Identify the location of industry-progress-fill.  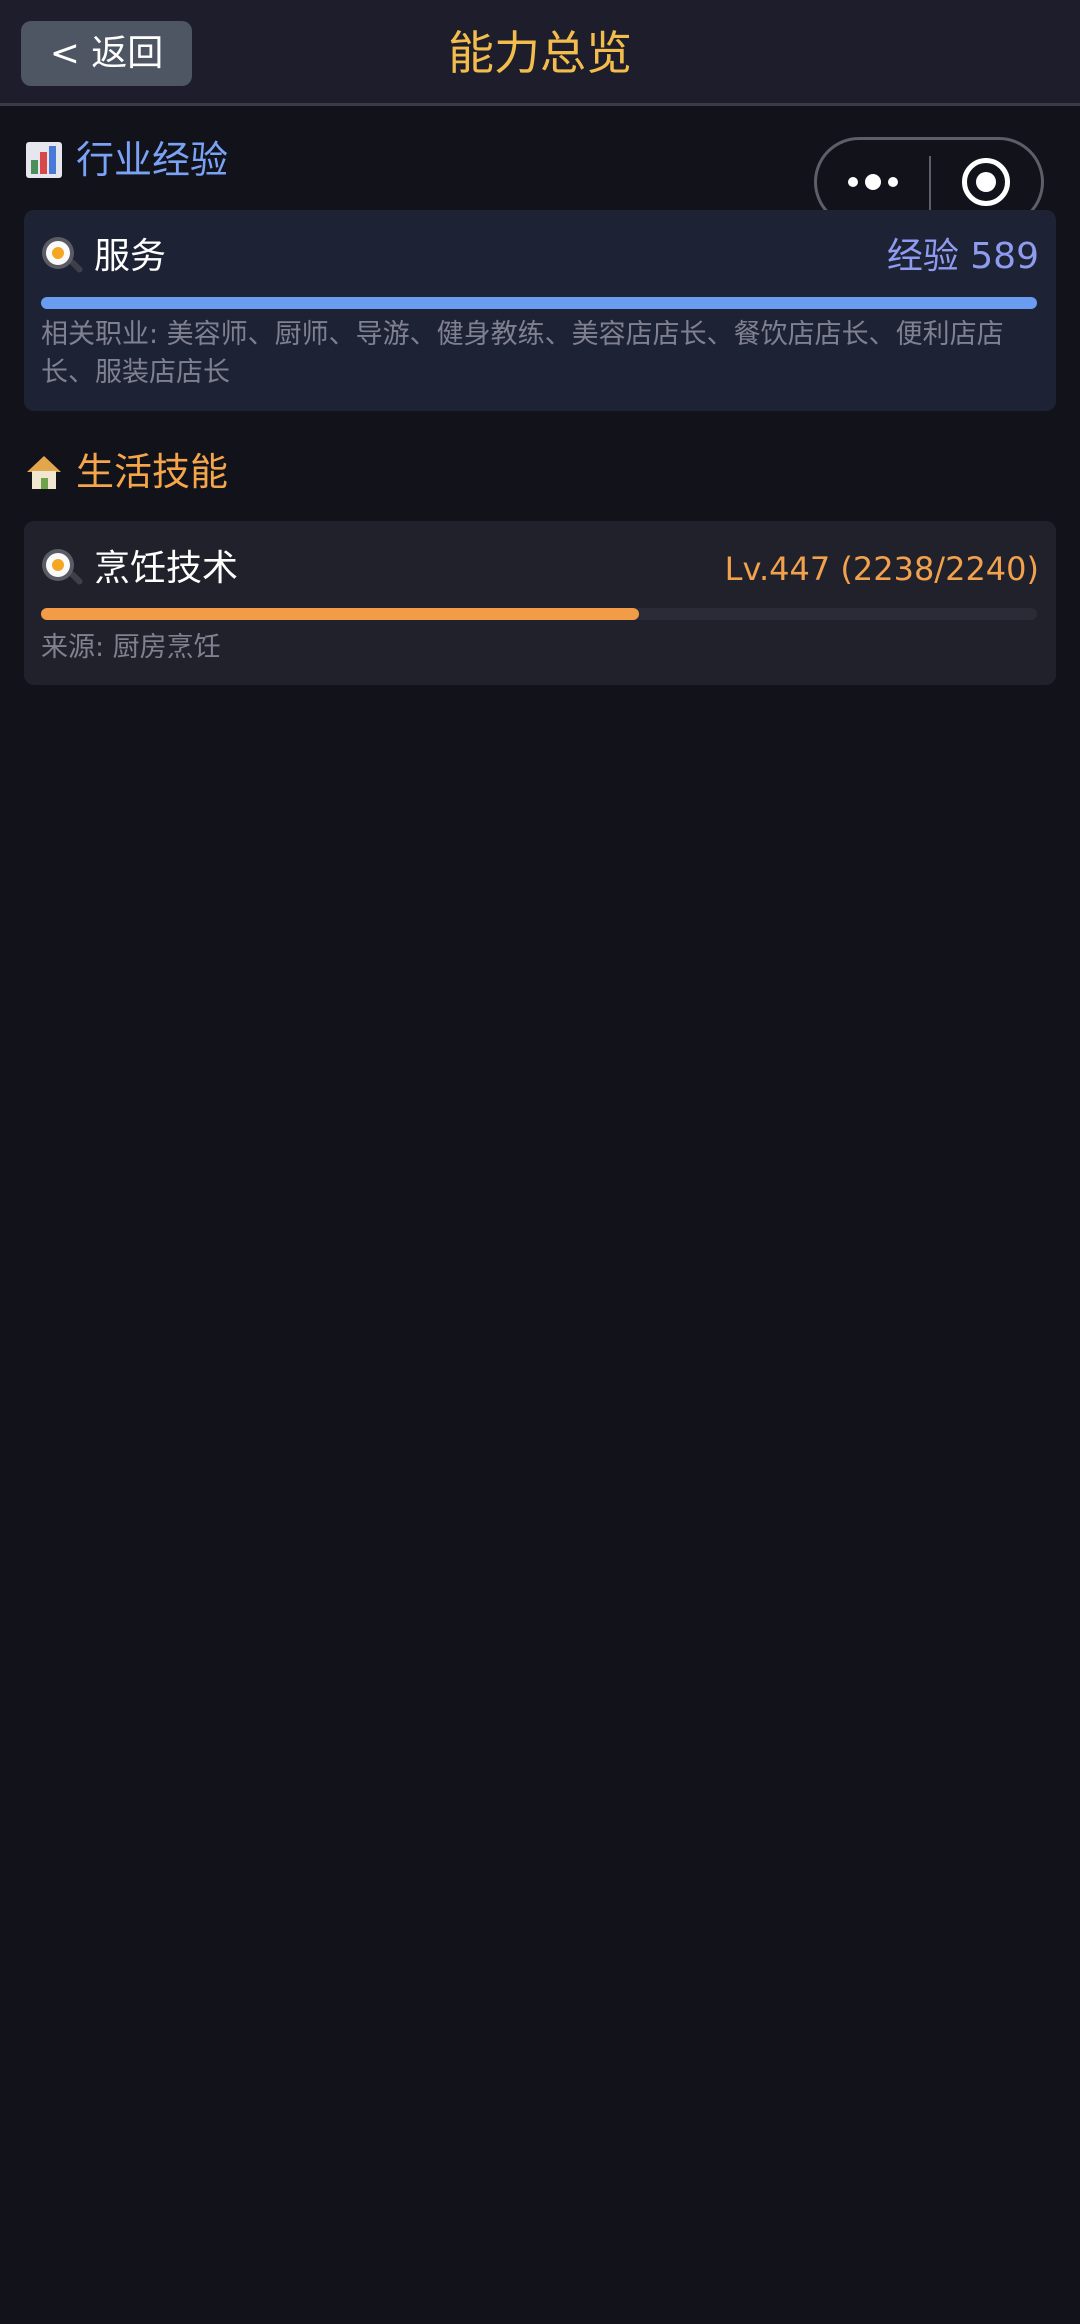
(539, 303).